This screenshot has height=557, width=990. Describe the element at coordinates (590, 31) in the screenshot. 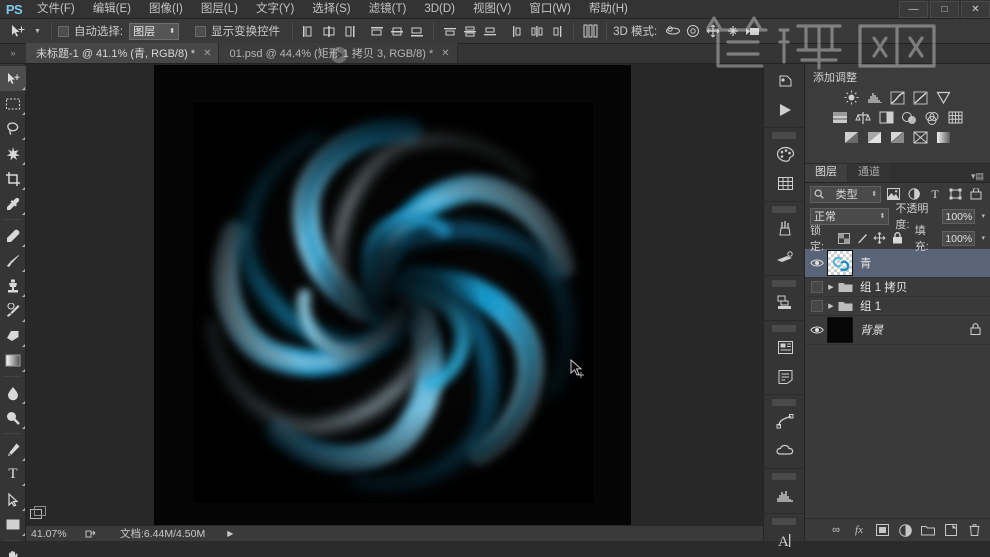

I see `auto-align-layers-icon` at that location.